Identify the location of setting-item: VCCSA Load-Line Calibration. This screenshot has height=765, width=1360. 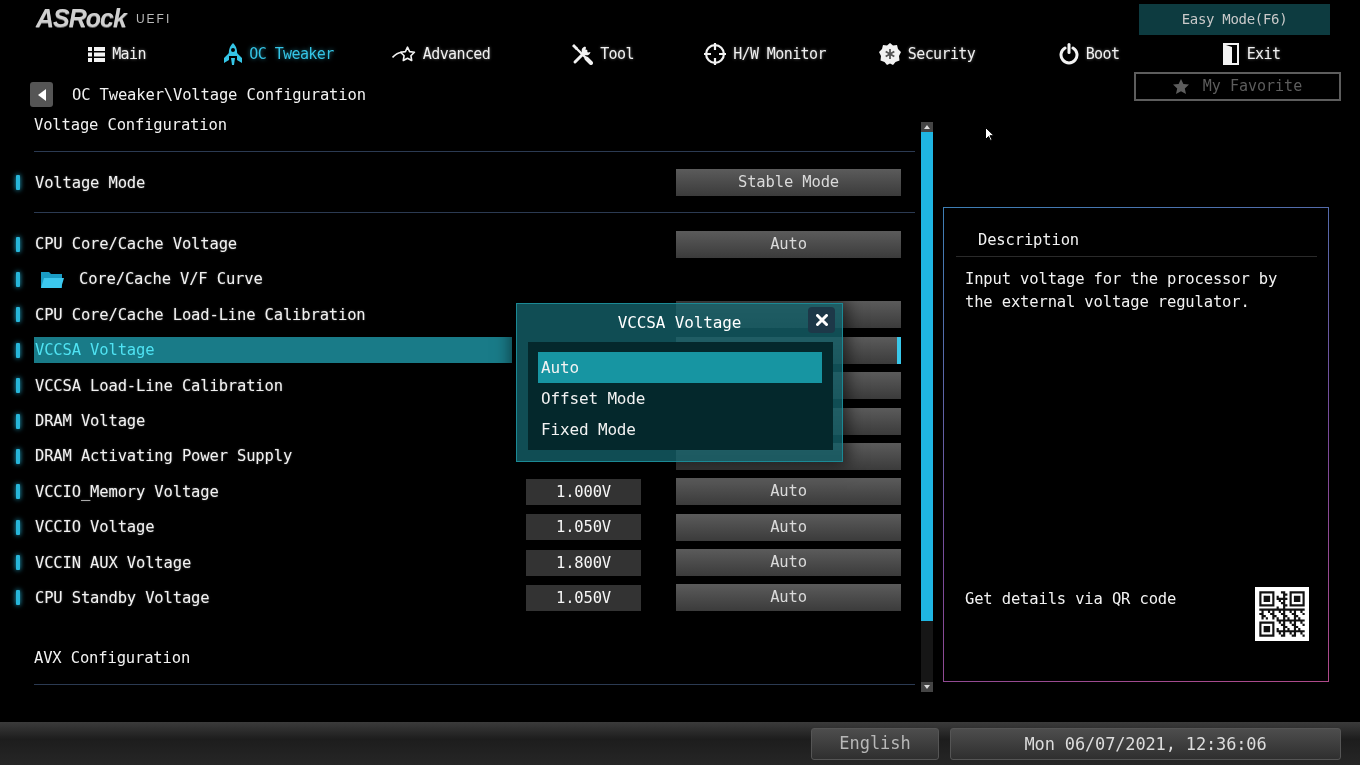
(273, 385).